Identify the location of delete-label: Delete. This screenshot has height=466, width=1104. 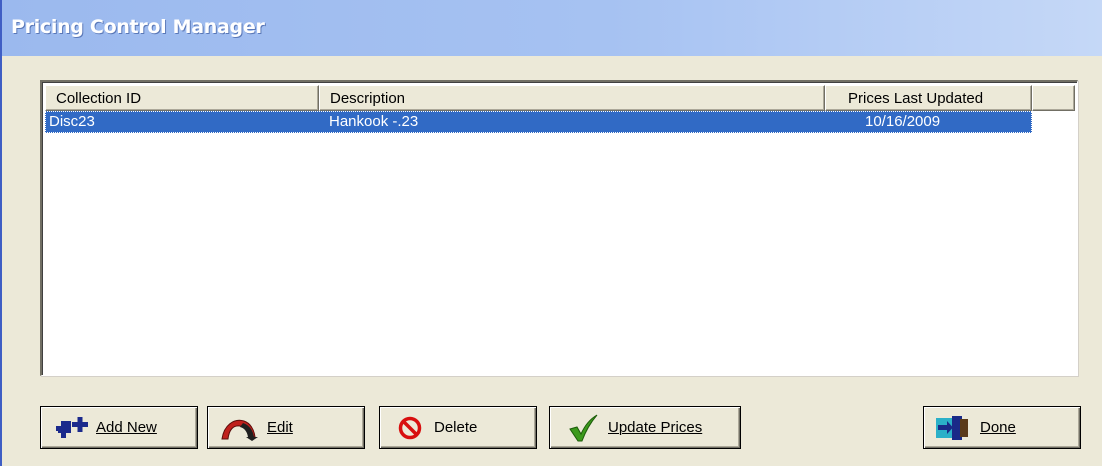
(456, 427).